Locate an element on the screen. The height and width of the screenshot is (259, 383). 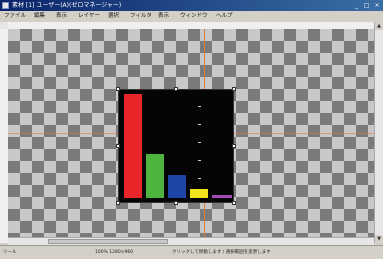
resize-handle-bottom-left is located at coordinates (118, 203).